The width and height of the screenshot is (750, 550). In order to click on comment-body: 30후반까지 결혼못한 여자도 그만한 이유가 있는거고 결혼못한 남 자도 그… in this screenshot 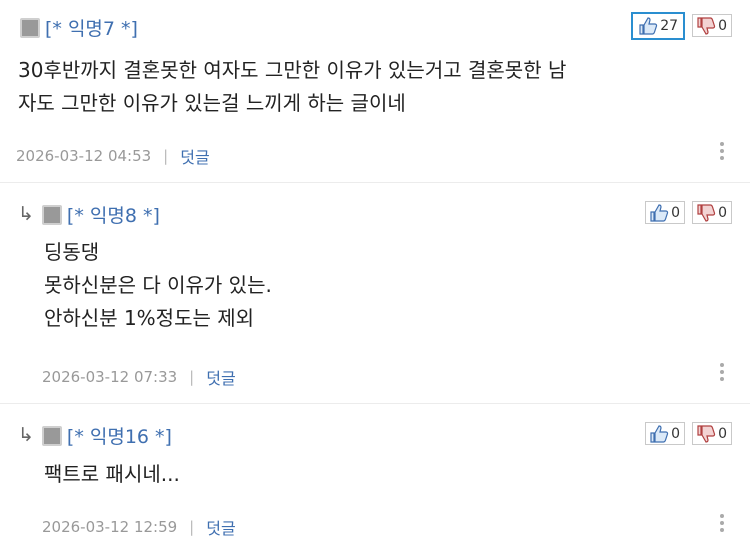, I will do `click(292, 86)`.